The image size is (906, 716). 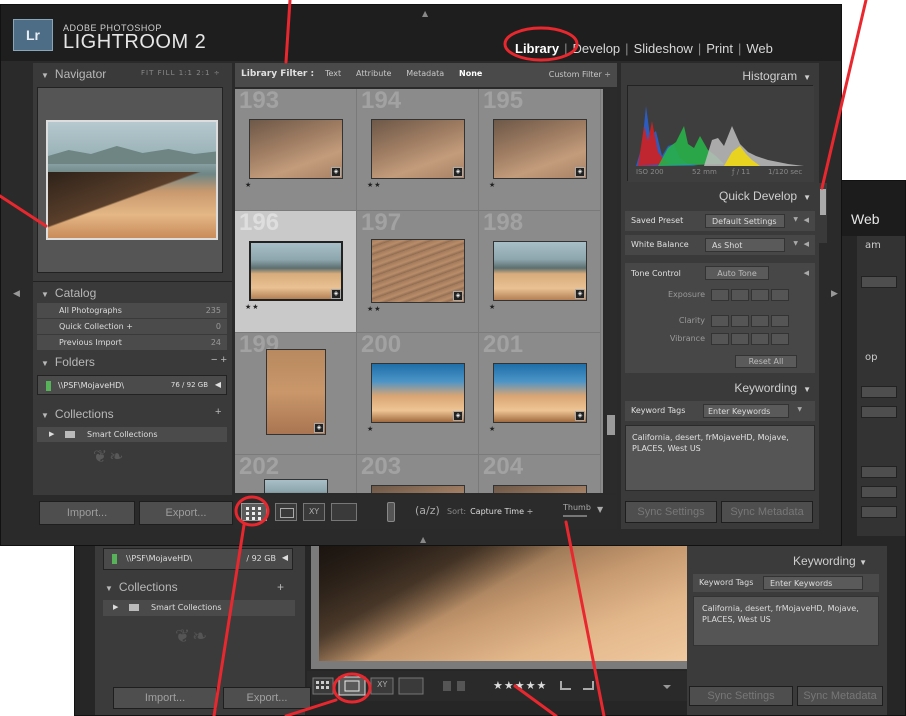 What do you see at coordinates (194, 587) in the screenshot?
I see `back-collections-header: ▼ Collections +` at bounding box center [194, 587].